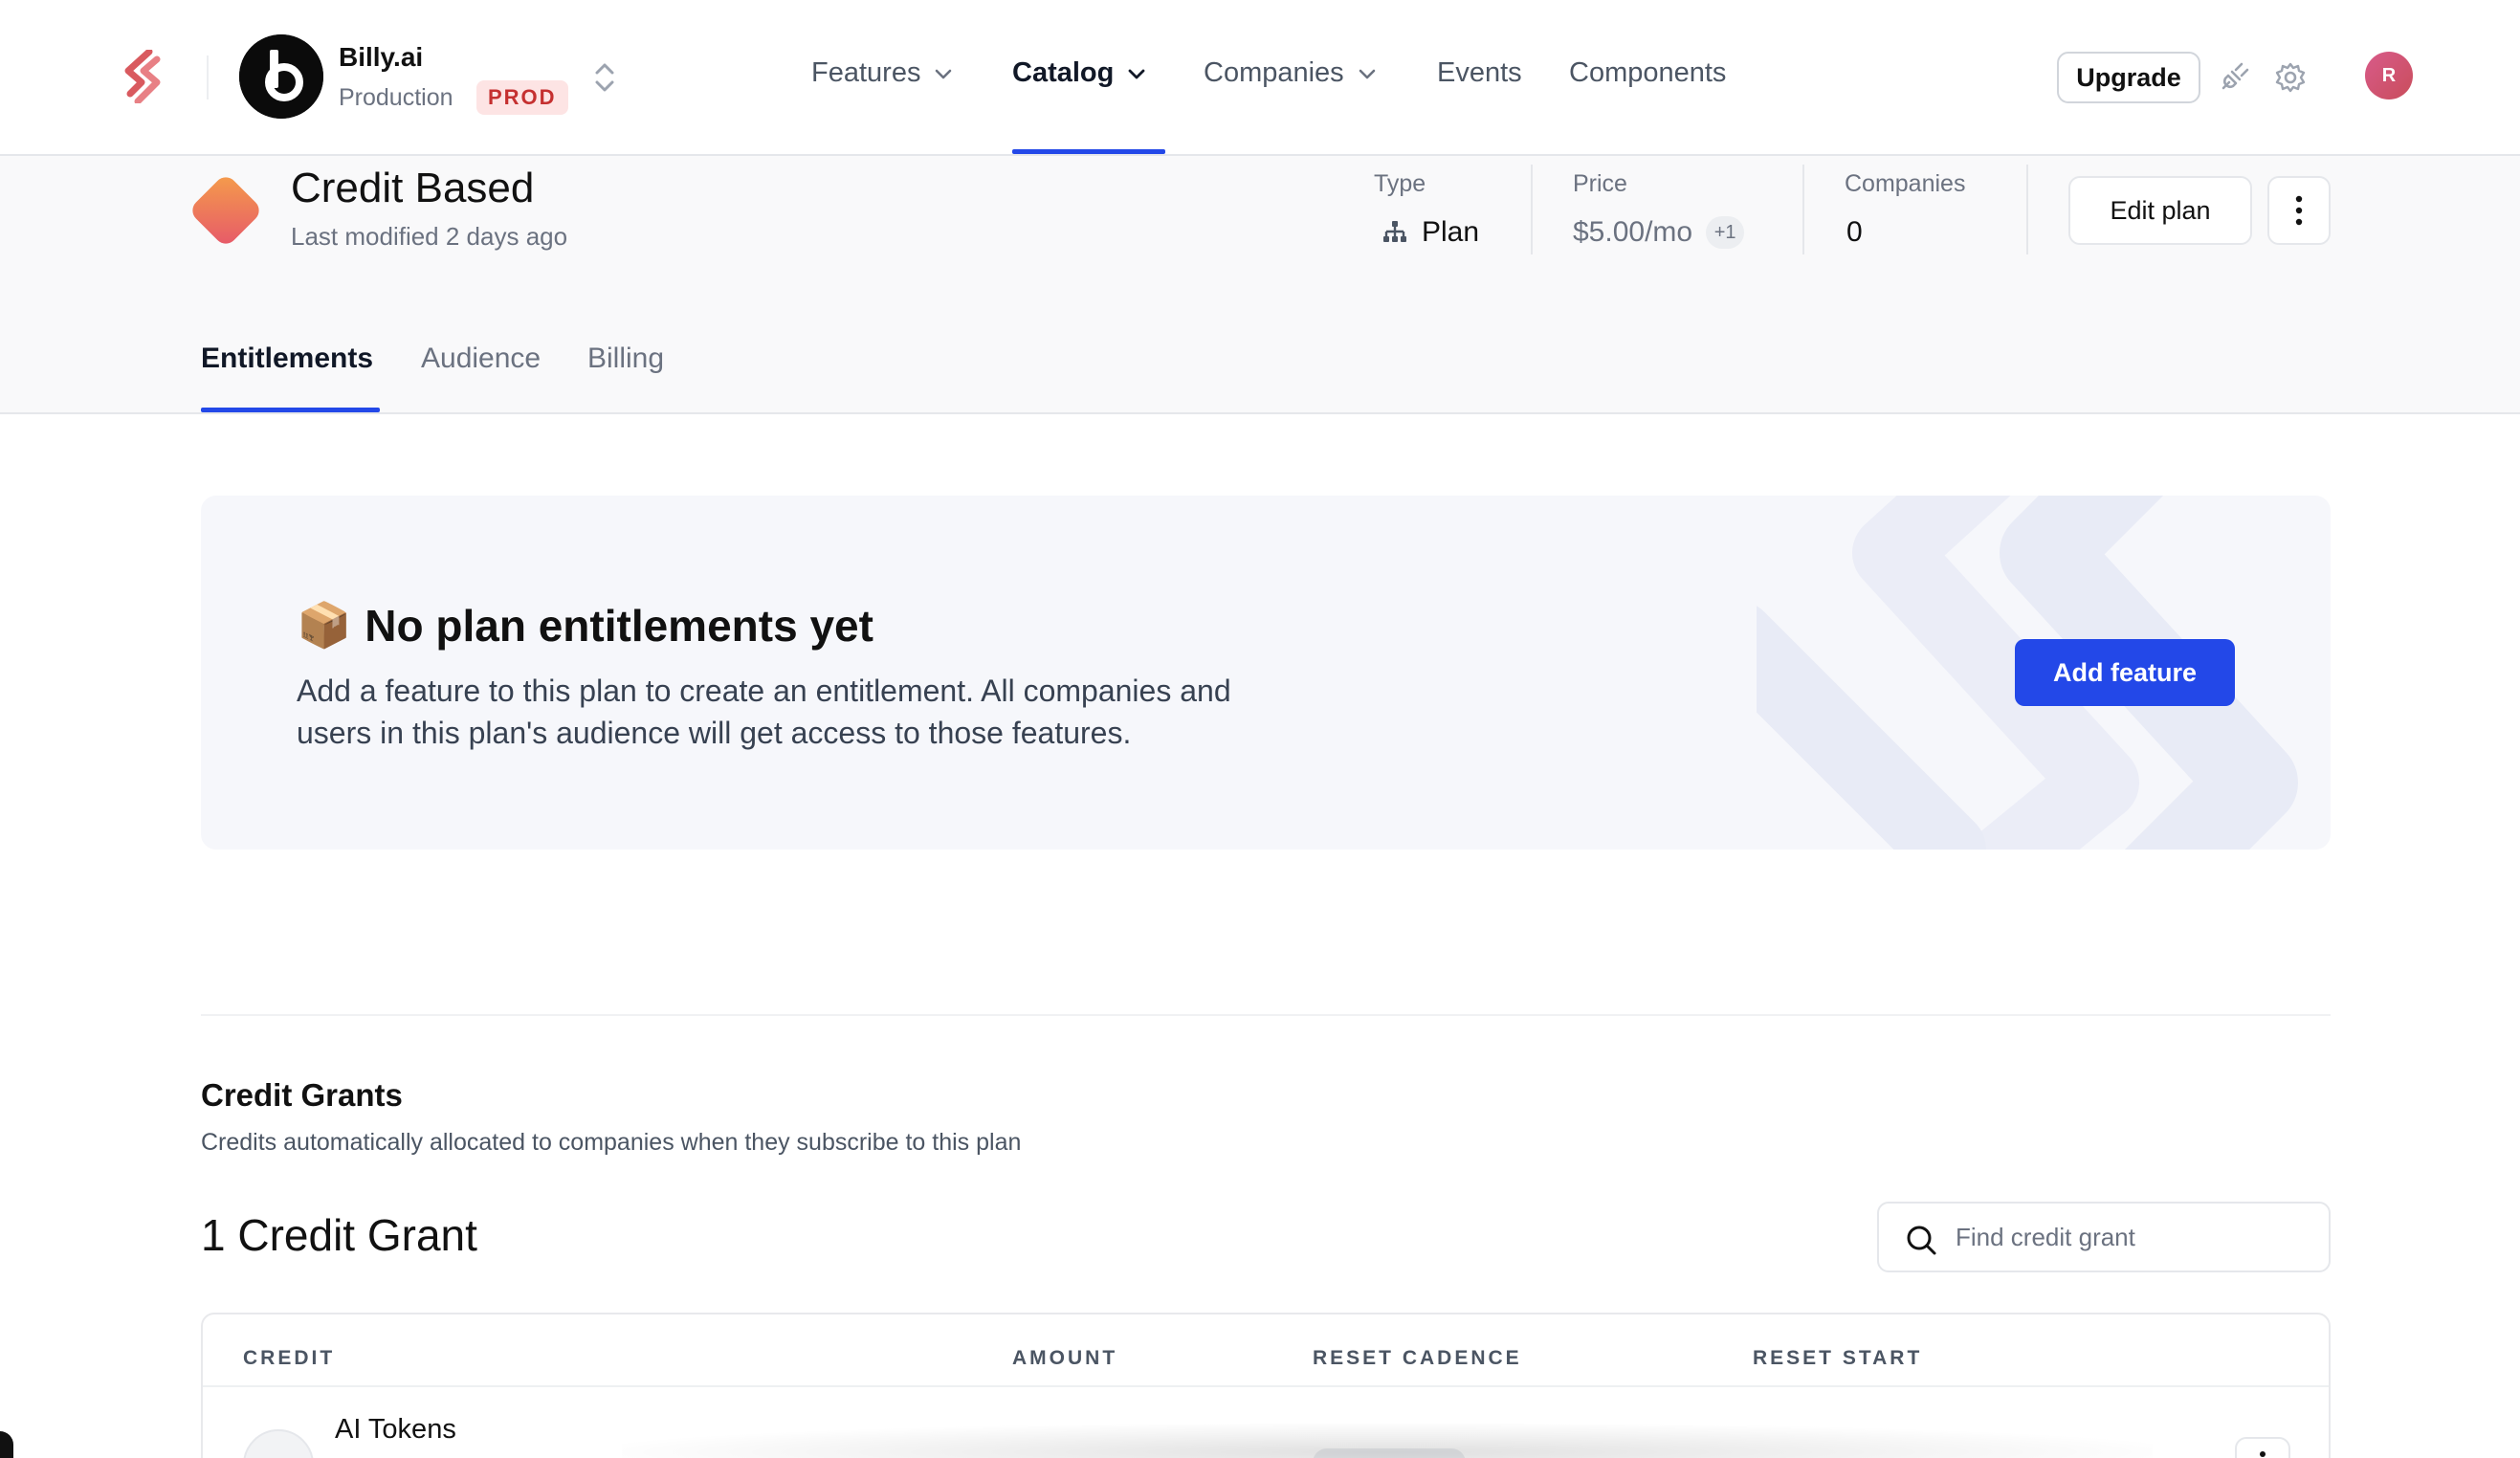  Describe the element at coordinates (1600, 183) in the screenshot. I see `price-label: Price` at that location.